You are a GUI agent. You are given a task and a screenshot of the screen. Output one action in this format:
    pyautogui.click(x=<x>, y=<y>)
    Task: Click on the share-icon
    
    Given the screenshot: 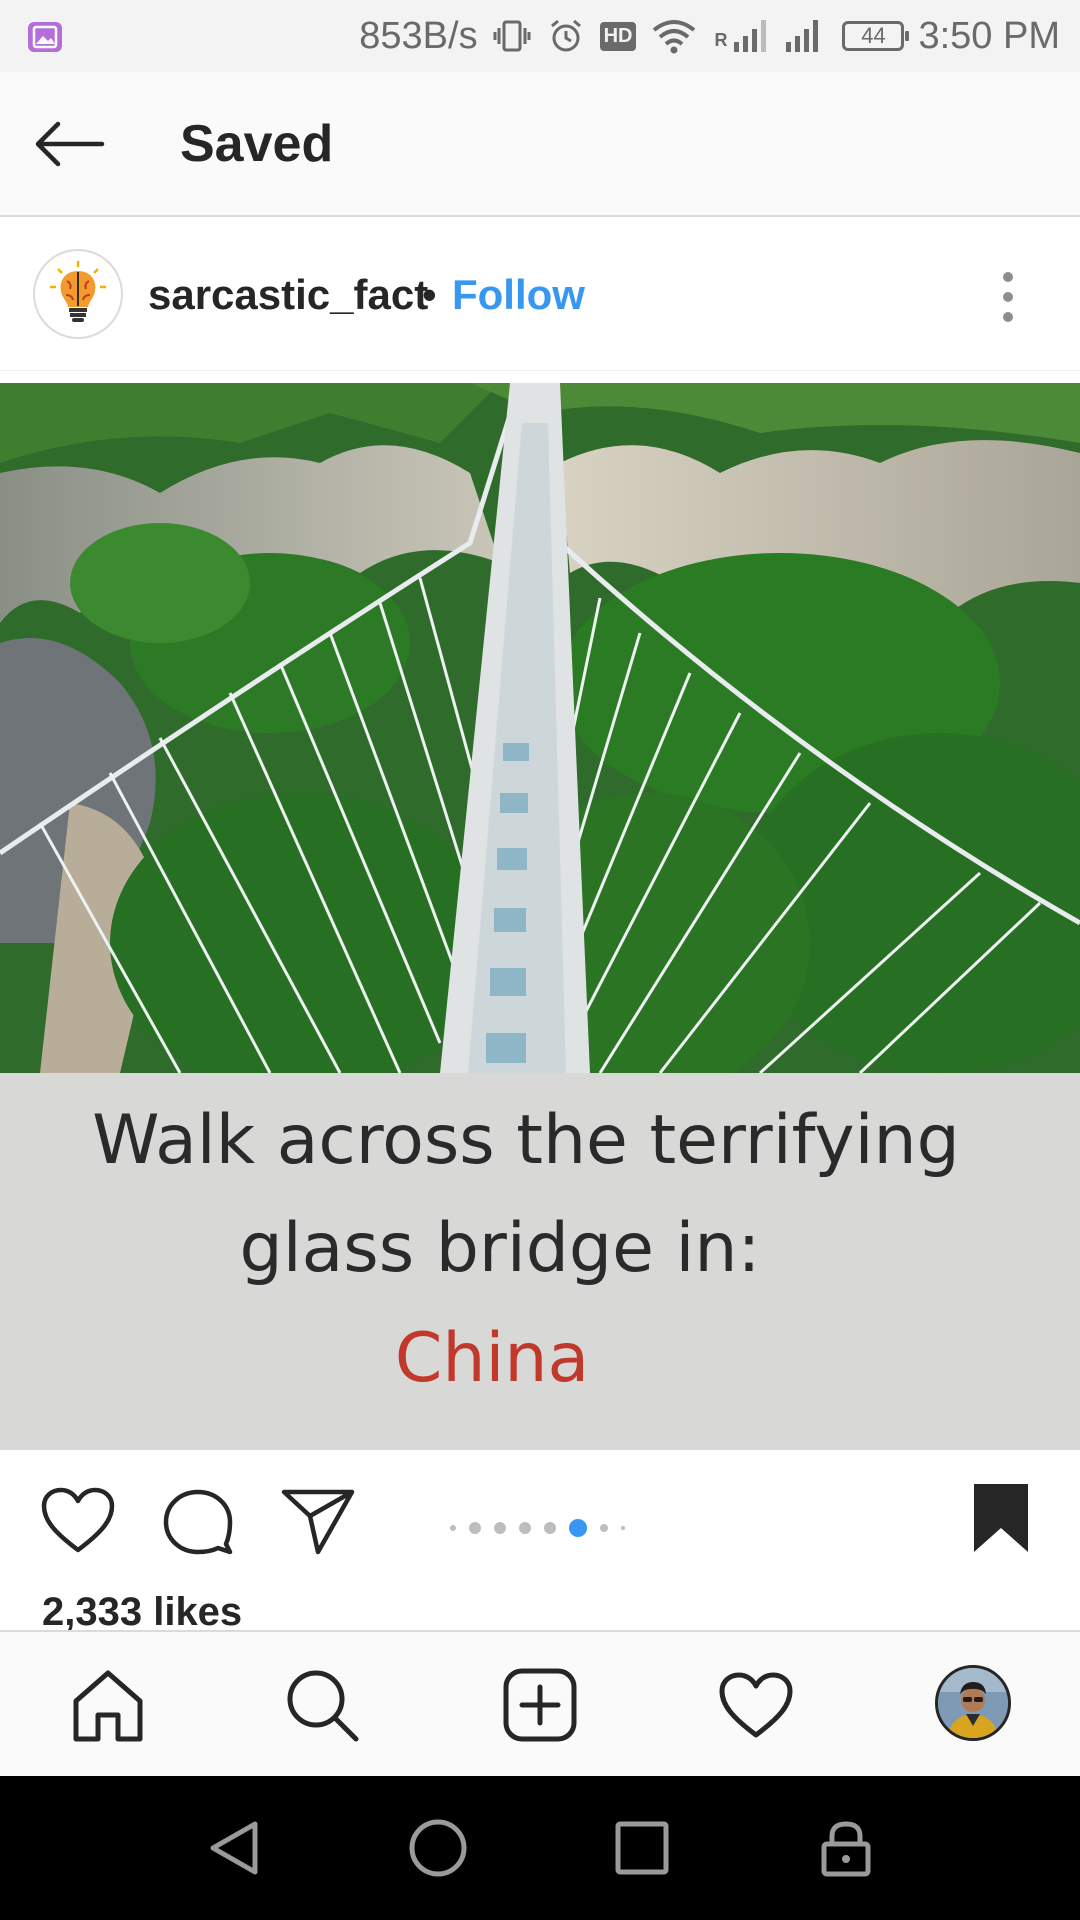 What is the action you would take?
    pyautogui.click(x=318, y=1523)
    